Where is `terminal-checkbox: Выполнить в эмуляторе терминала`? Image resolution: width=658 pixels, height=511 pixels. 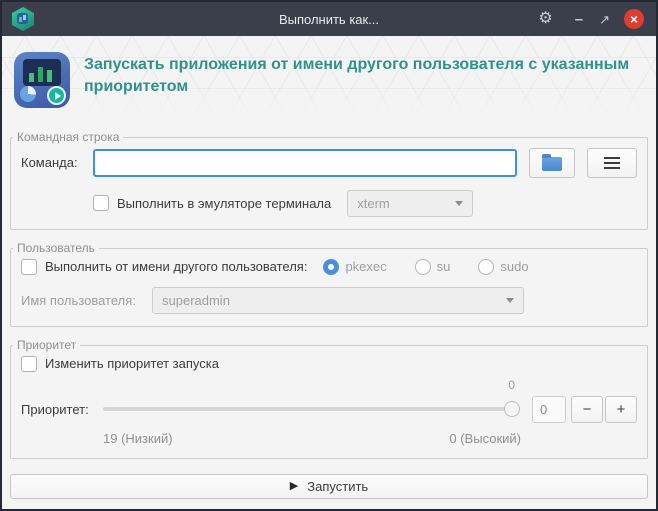 terminal-checkbox: Выполнить в эмуляторе терминала is located at coordinates (212, 203).